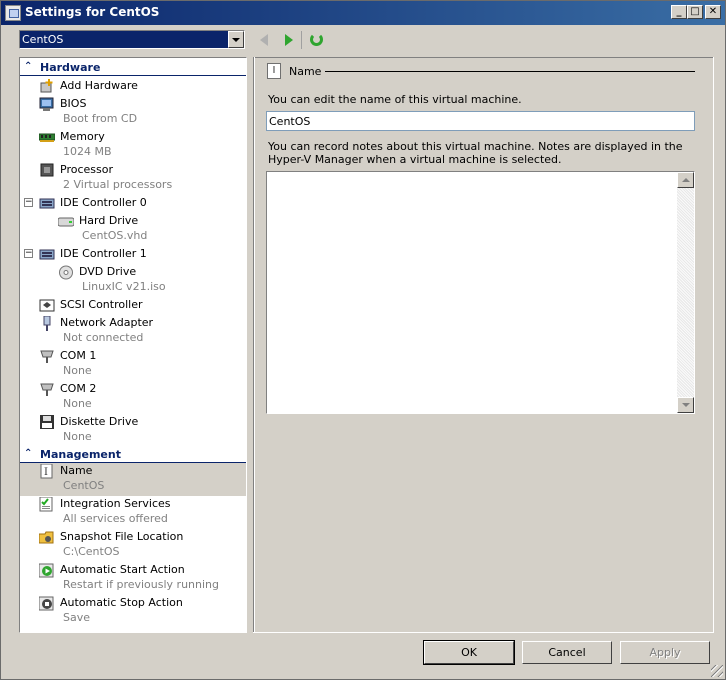 This screenshot has height=680, width=726. I want to click on ok-button: OK, so click(469, 652).